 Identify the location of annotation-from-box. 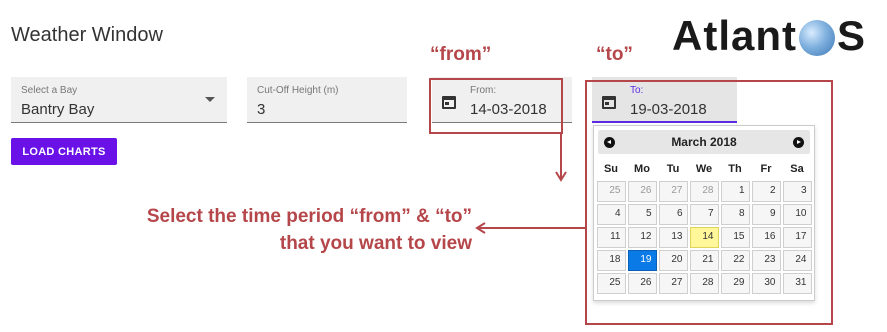
(496, 106).